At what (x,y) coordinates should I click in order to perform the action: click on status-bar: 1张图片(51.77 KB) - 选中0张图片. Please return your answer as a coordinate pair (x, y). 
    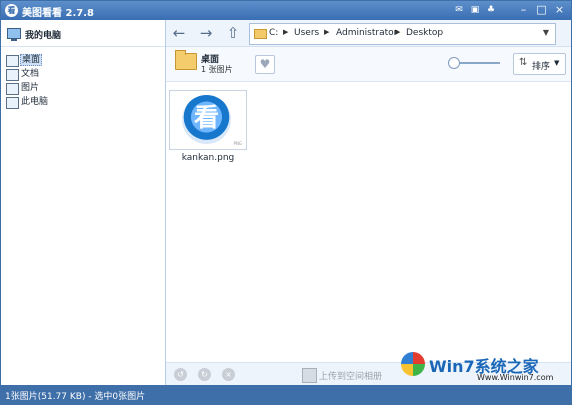
    Looking at the image, I should click on (286, 394).